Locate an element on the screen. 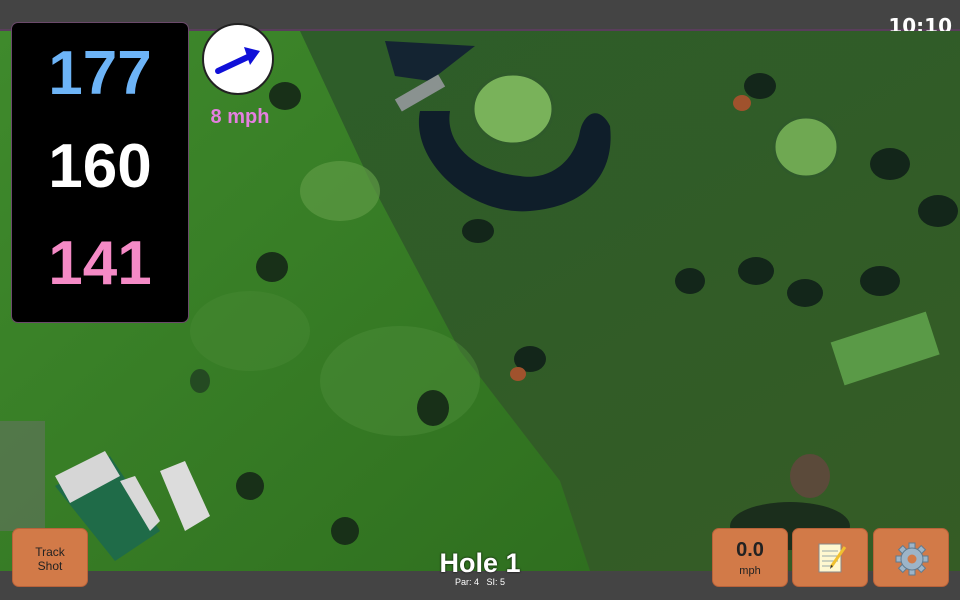 Image resolution: width=960 pixels, height=600 pixels. scorecard-notes-button is located at coordinates (830, 557).